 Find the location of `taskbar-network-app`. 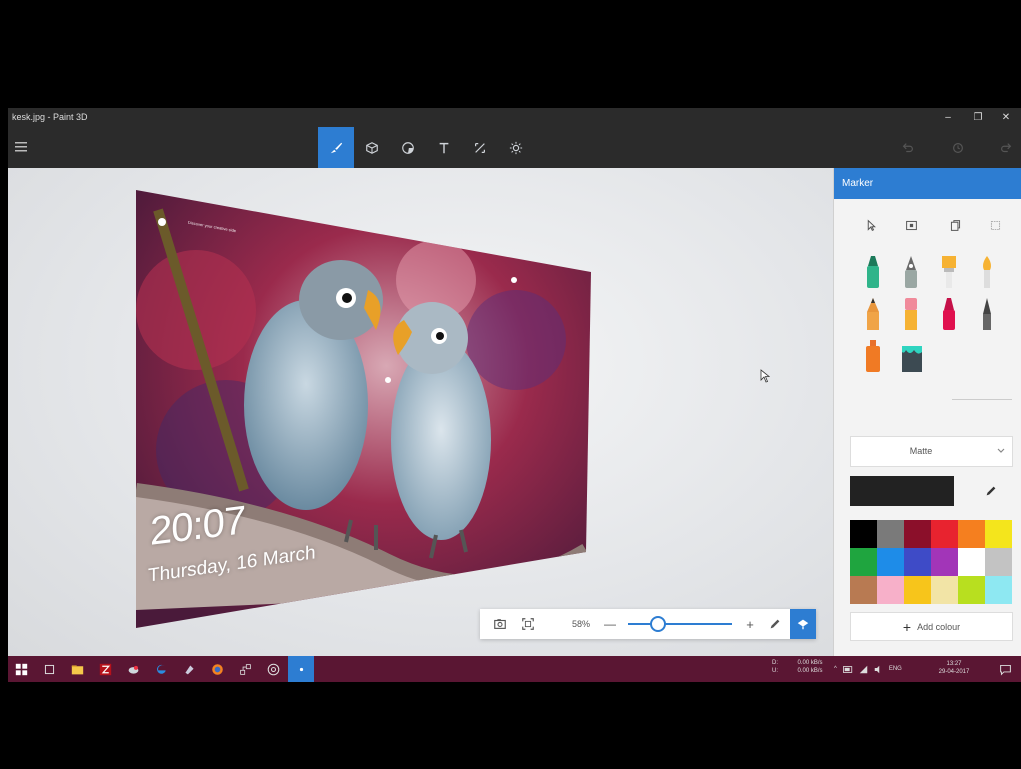

taskbar-network-app is located at coordinates (245, 669).